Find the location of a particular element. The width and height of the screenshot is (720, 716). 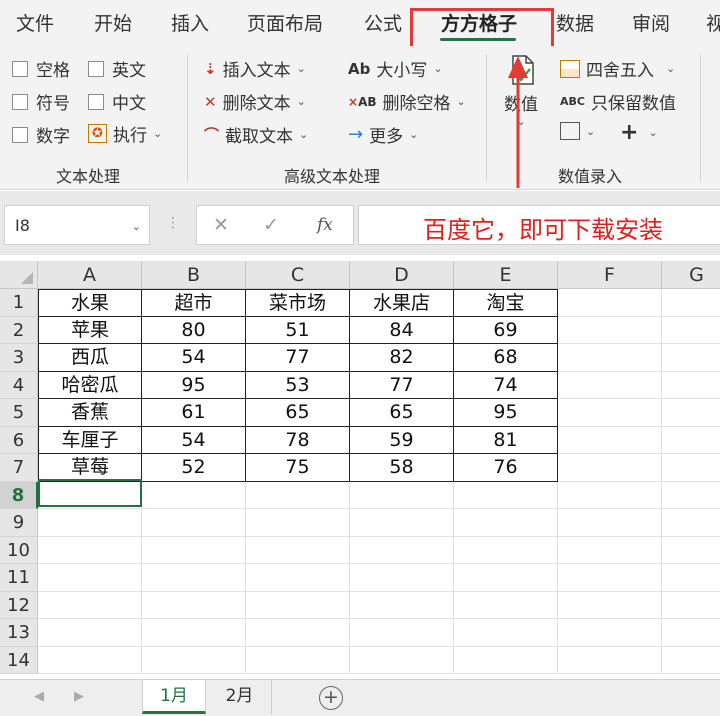

cell-a10 is located at coordinates (90, 550).